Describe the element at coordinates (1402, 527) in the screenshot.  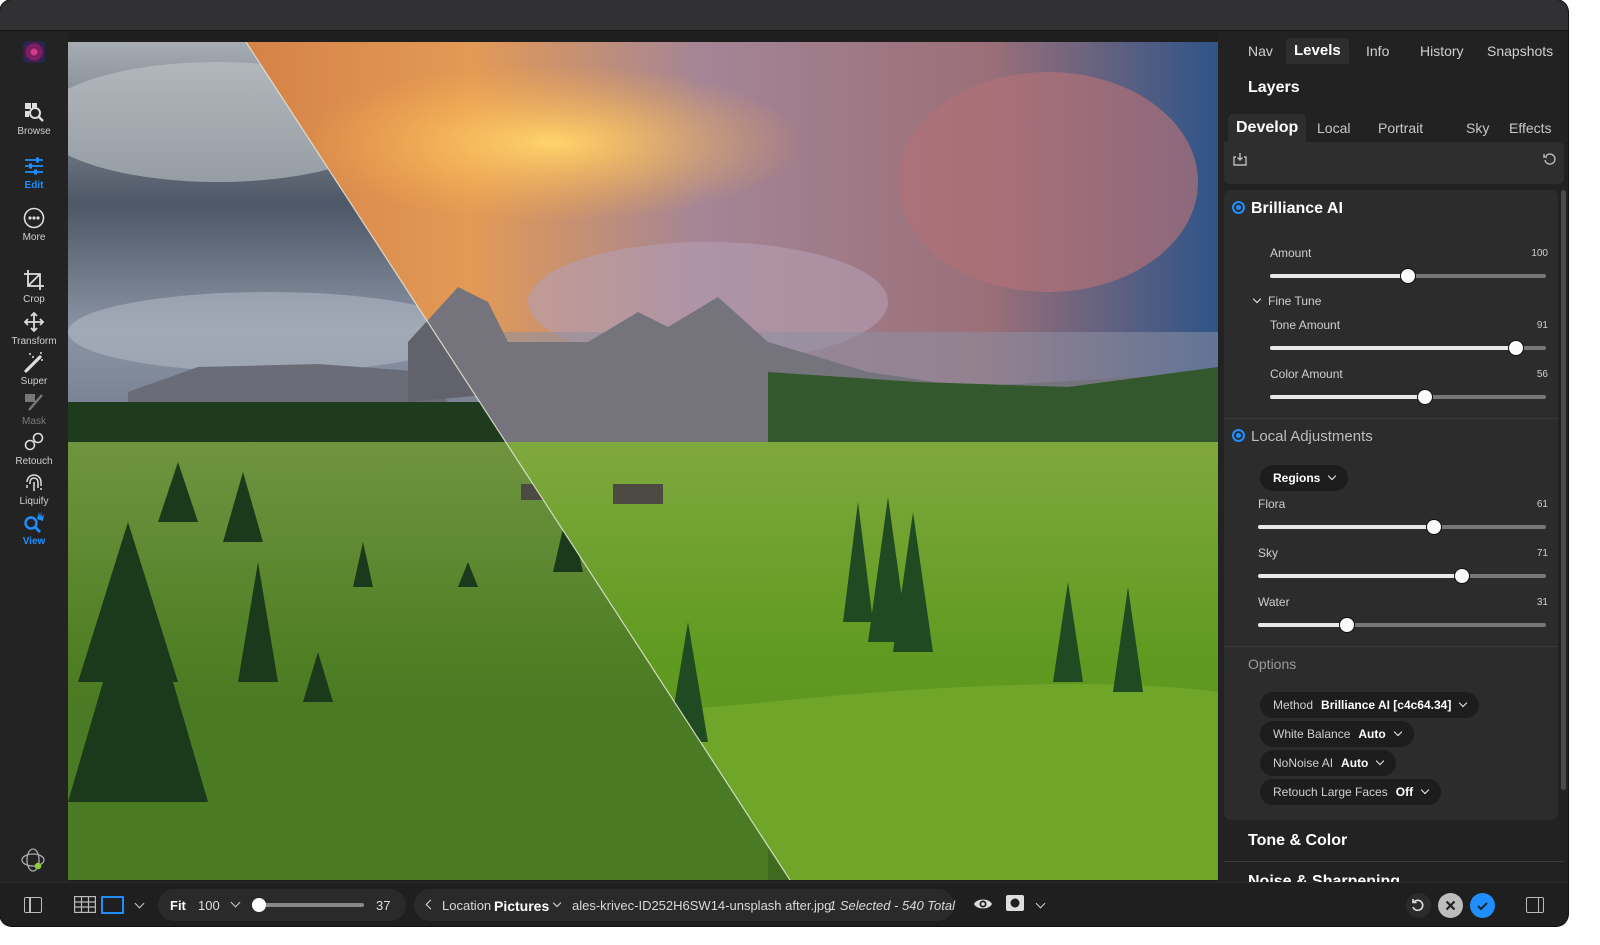
I see `flora-slider` at that location.